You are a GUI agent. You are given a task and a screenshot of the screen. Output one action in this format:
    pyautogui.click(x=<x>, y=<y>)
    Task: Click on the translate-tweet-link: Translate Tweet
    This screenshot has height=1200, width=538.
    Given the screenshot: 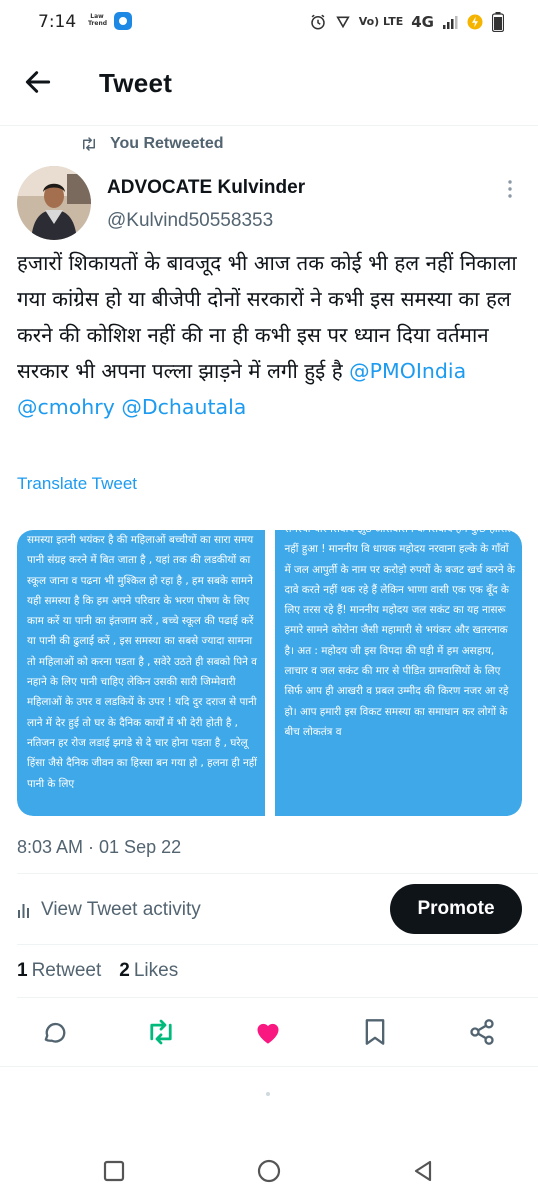 What is the action you would take?
    pyautogui.click(x=77, y=484)
    